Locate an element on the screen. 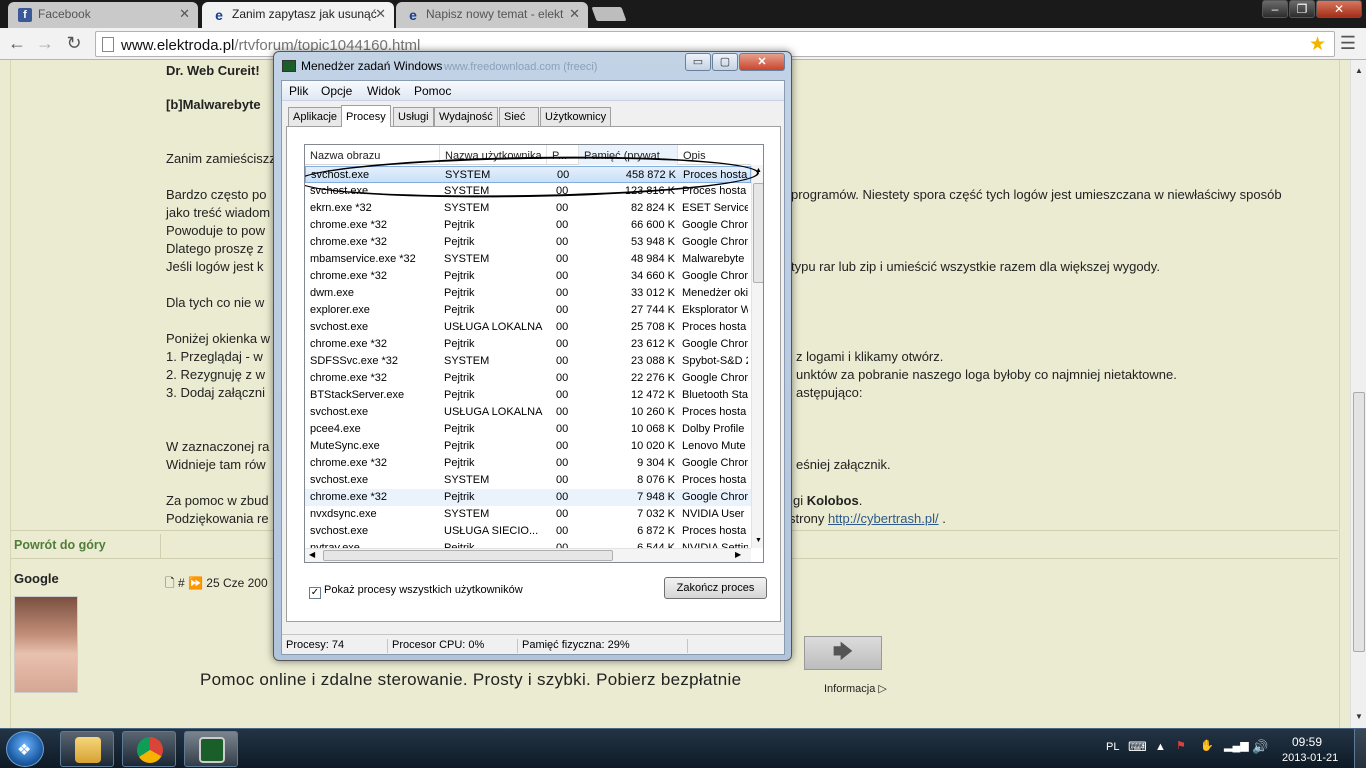  clock-date: 2013-01-21 is located at coordinates (1310, 758).